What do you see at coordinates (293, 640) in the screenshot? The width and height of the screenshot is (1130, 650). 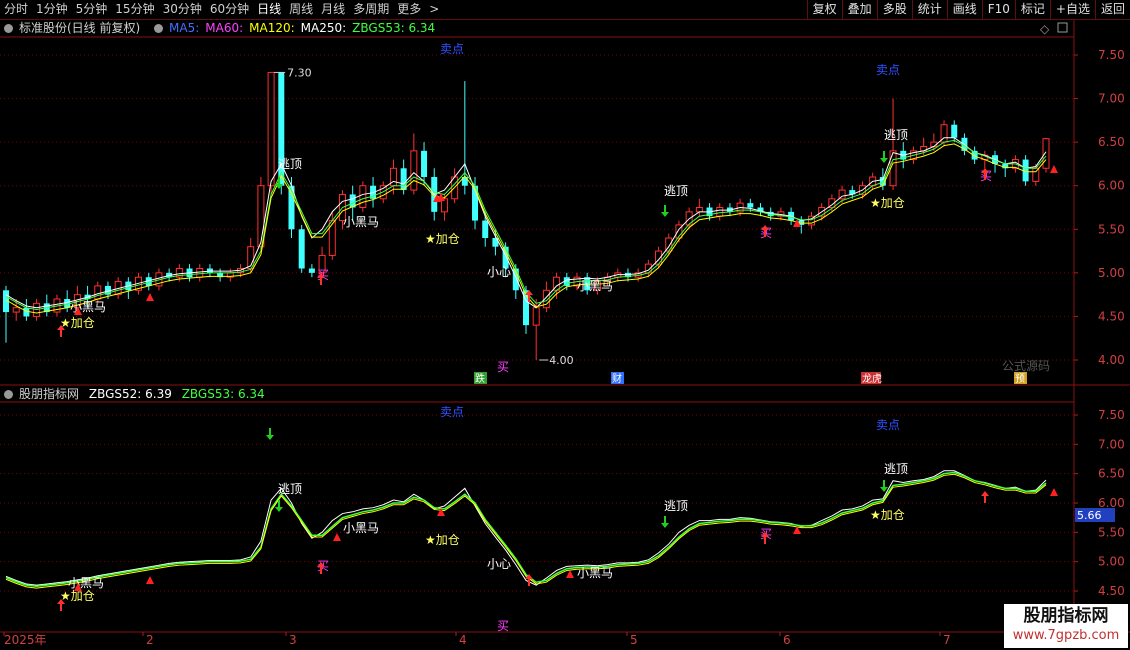 I see `x-axis-label: 3` at bounding box center [293, 640].